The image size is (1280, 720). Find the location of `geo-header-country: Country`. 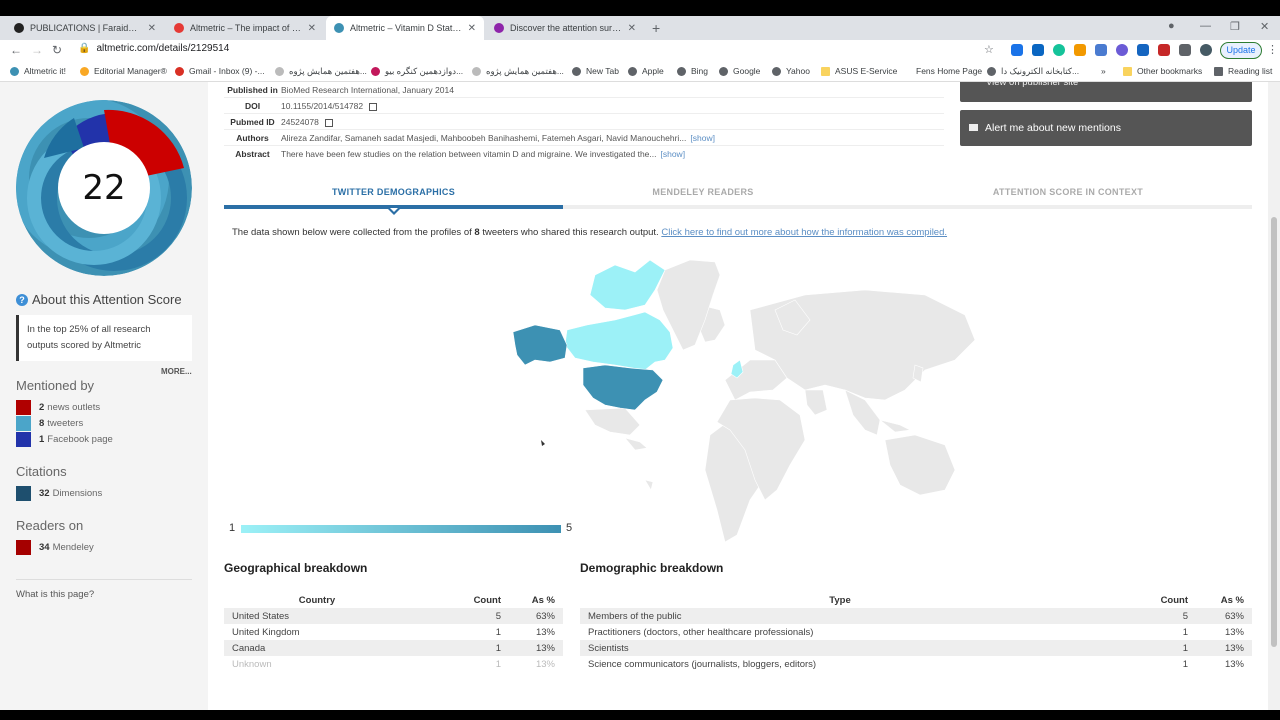

geo-header-country: Country is located at coordinates (317, 600).